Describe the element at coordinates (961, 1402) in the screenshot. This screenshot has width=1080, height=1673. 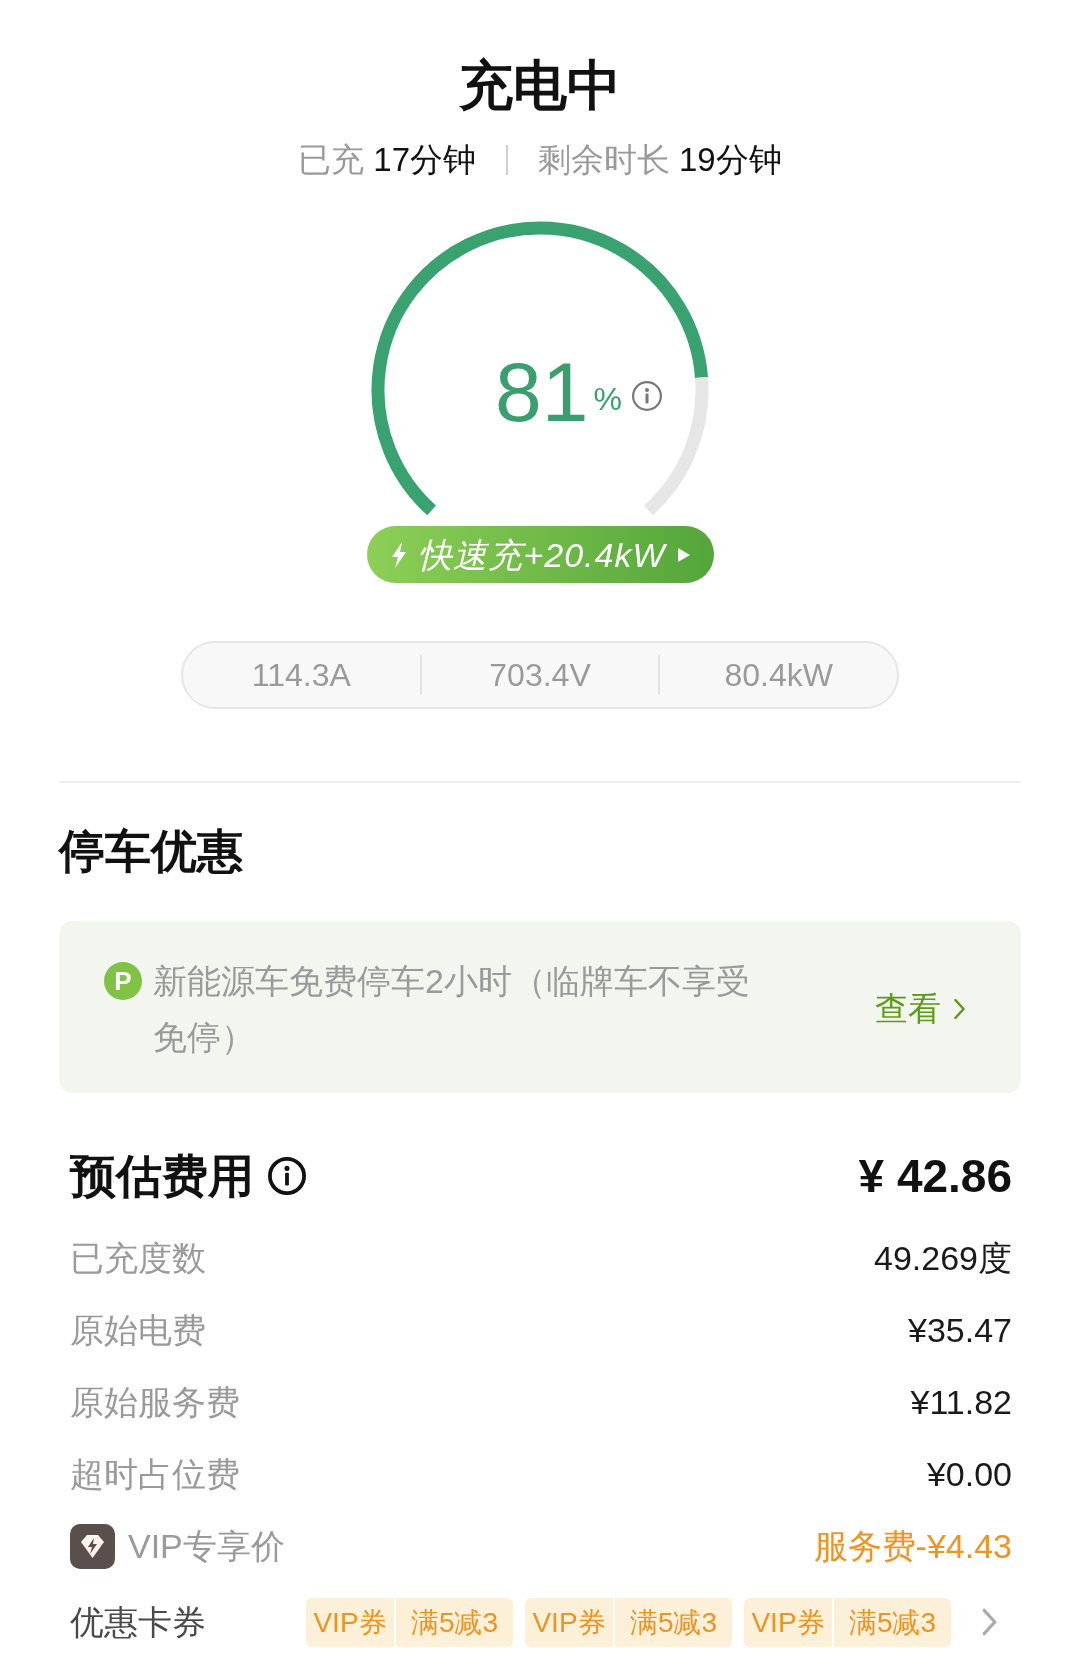
I see `fee-value: ¥11.82` at that location.